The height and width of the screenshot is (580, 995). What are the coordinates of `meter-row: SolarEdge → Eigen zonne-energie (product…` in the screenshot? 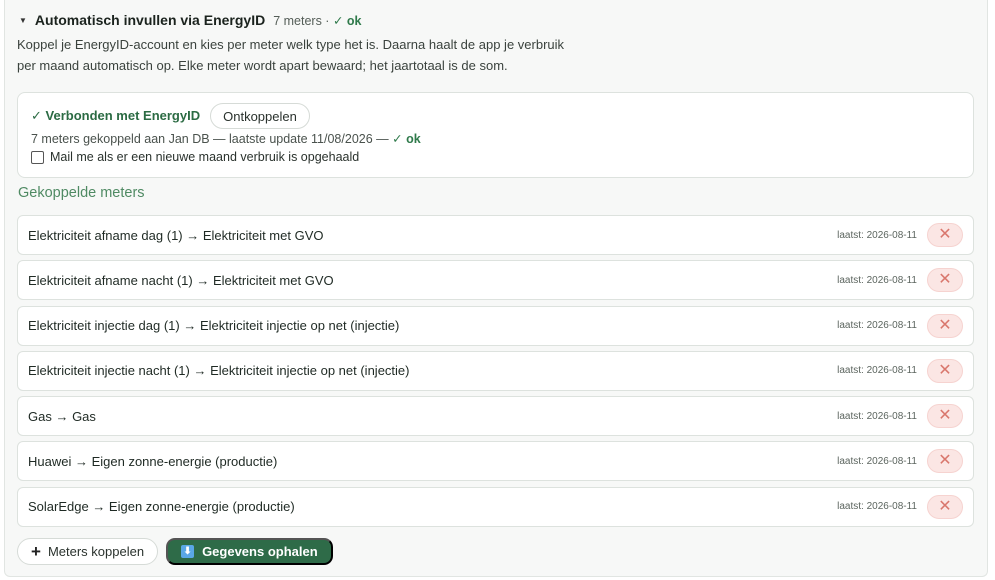 It's located at (495, 506).